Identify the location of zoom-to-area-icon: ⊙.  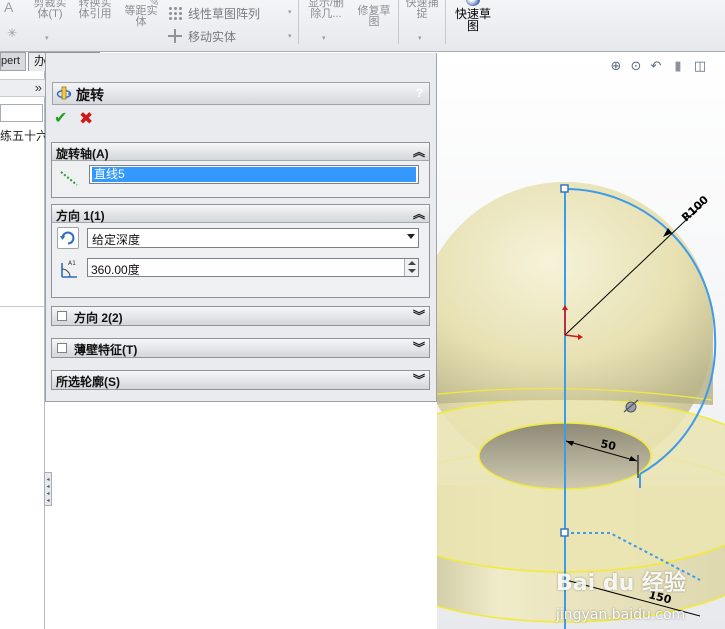
(636, 66).